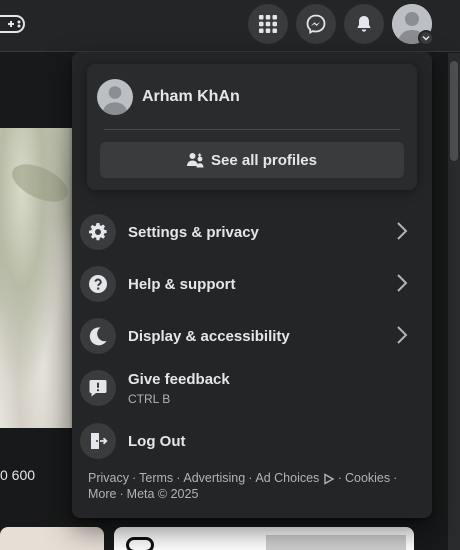  What do you see at coordinates (140, 543) in the screenshot?
I see `card-logo` at bounding box center [140, 543].